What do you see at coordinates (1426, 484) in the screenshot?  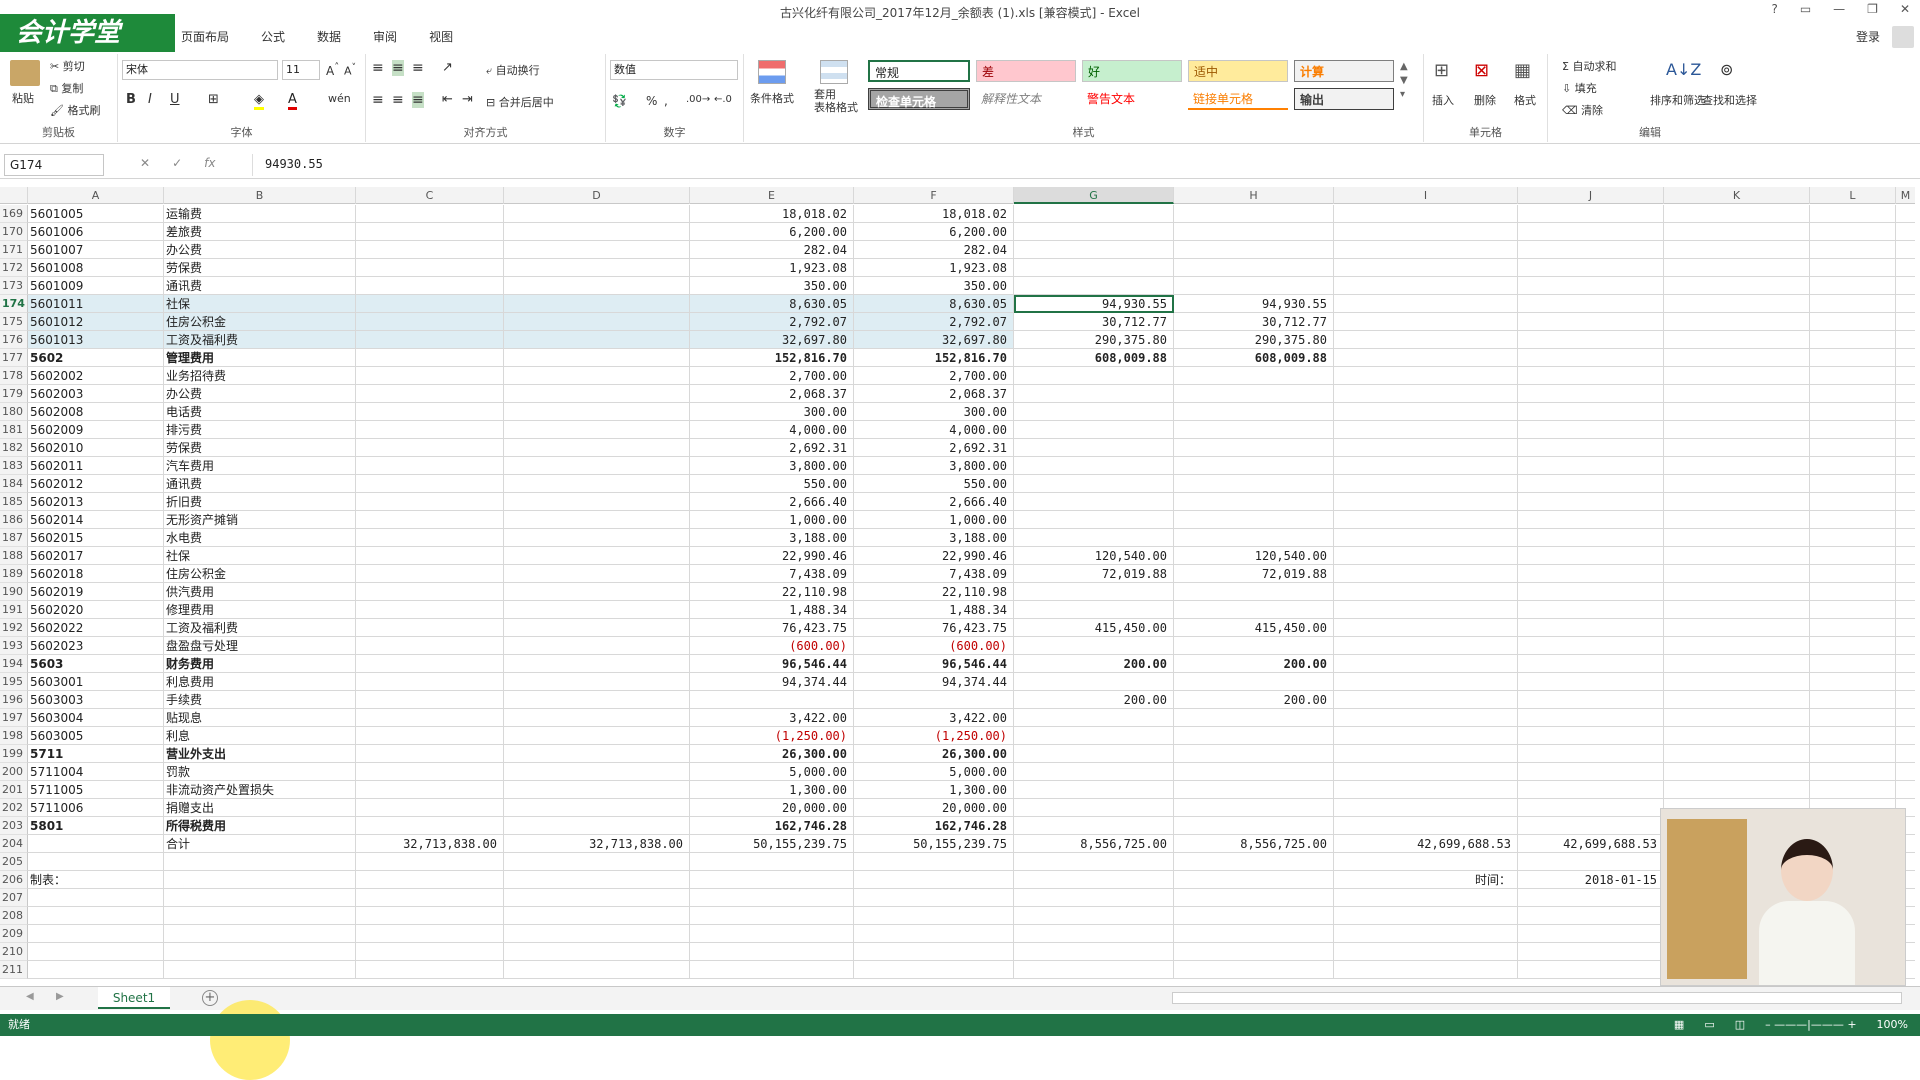 I see `cell-i184` at bounding box center [1426, 484].